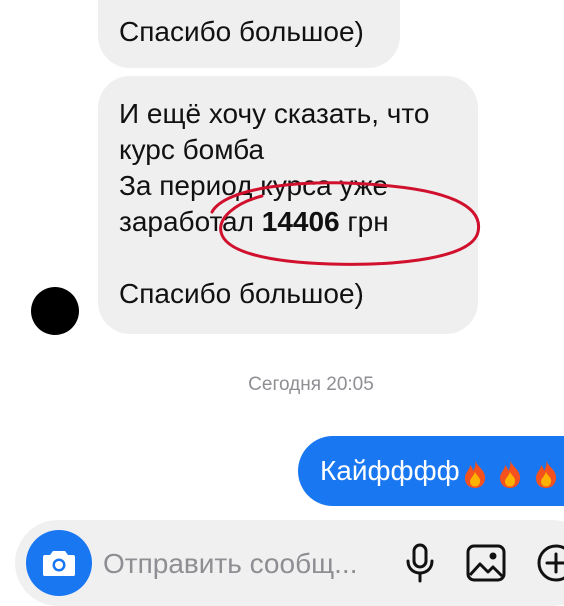  I want to click on camera-icon, so click(59, 563).